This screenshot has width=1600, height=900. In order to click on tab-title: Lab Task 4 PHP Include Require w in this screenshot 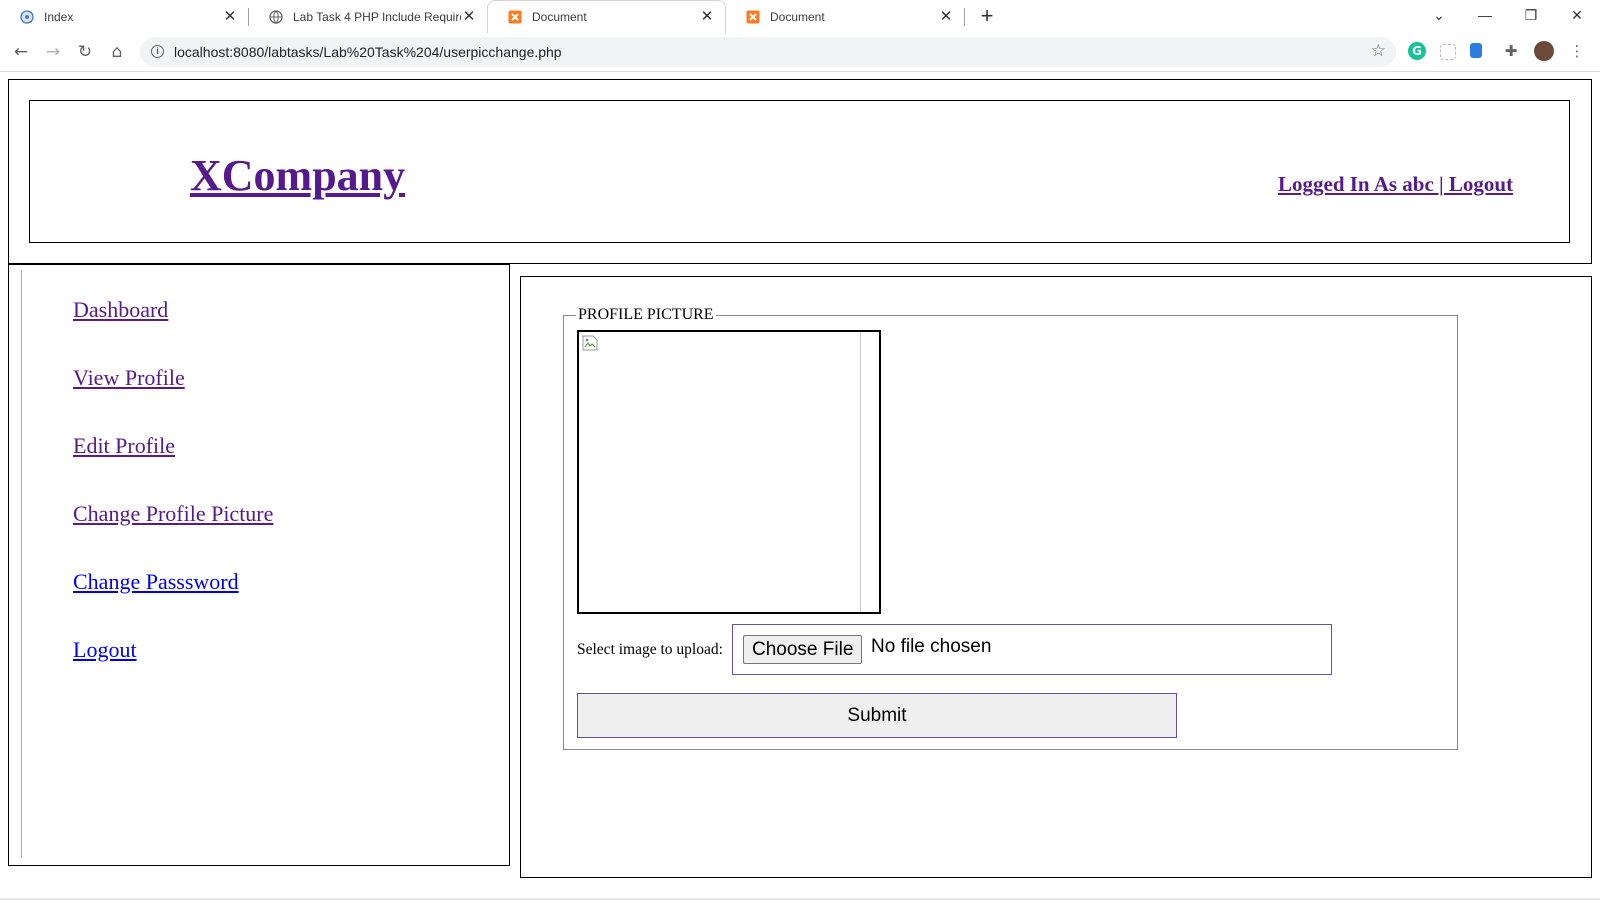, I will do `click(377, 16)`.